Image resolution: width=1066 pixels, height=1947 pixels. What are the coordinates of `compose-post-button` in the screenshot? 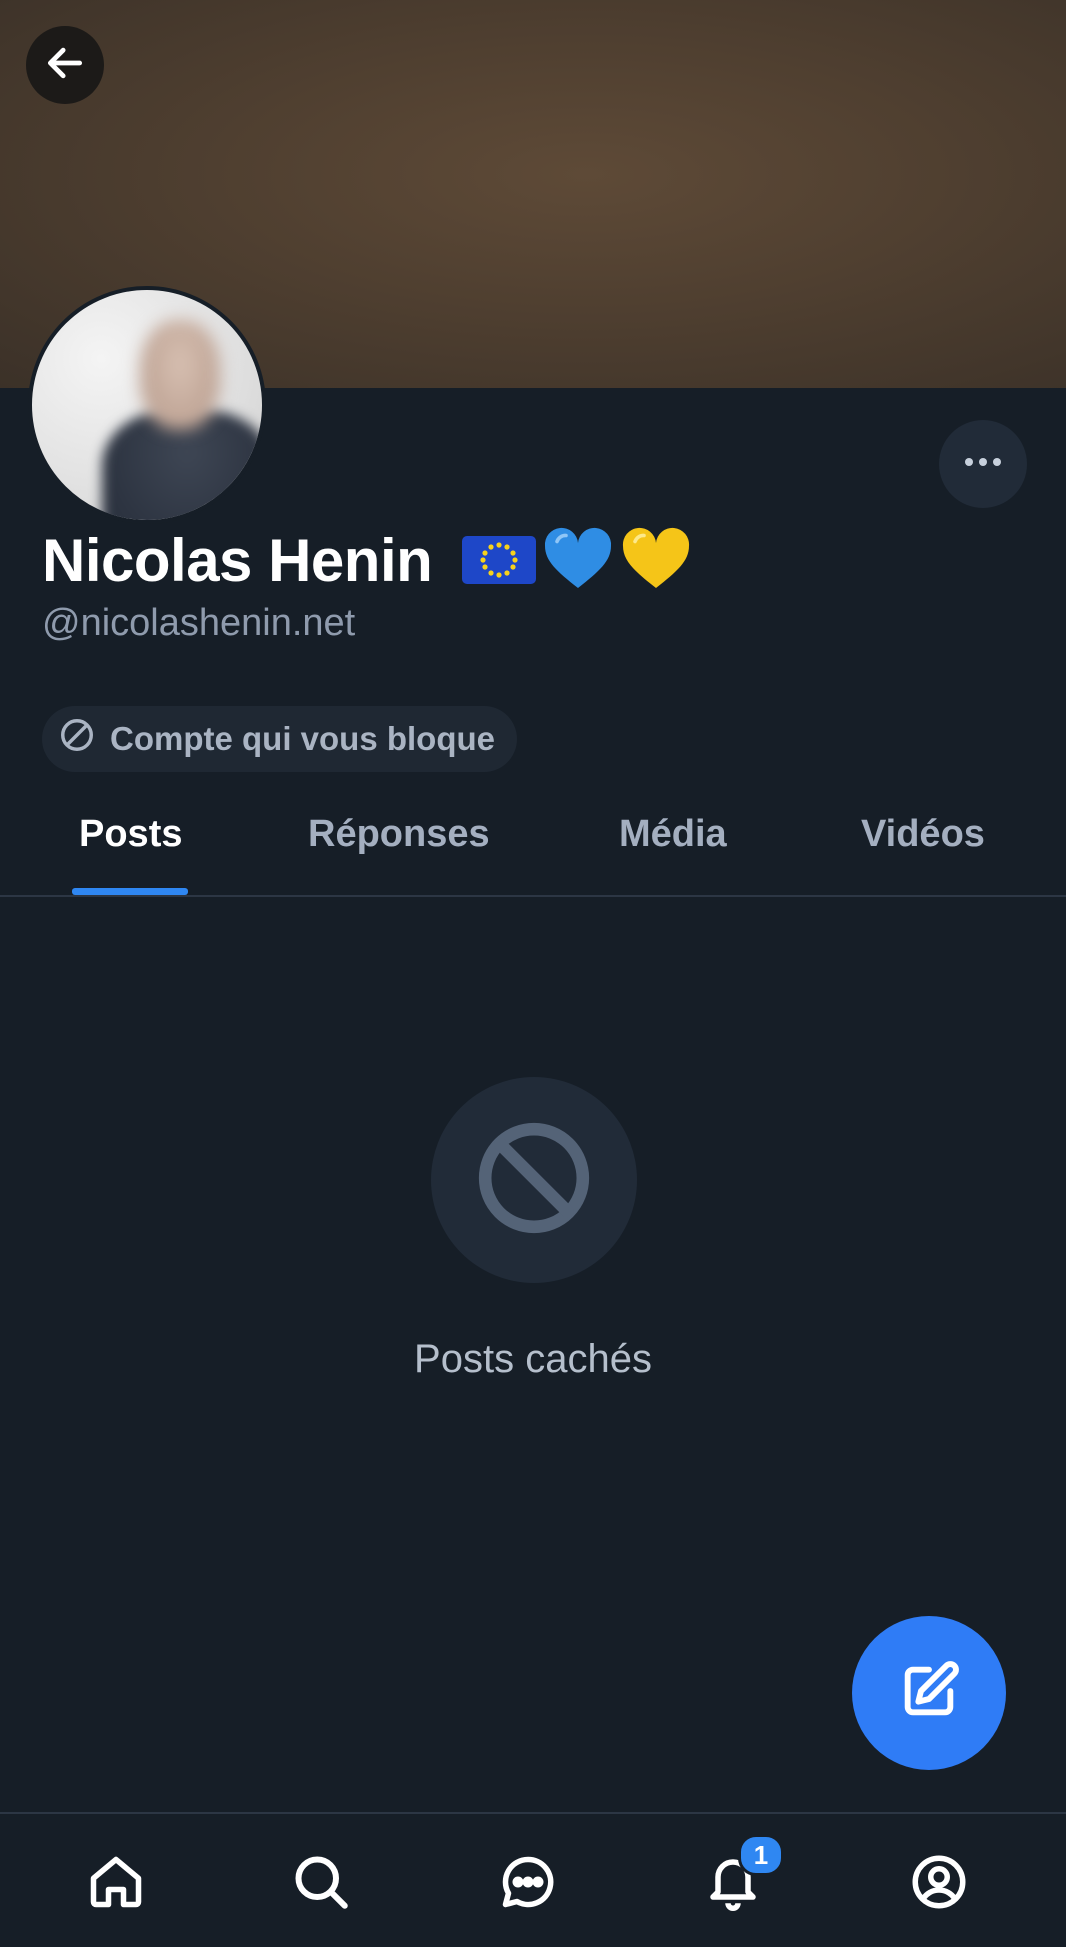 It's located at (929, 1693).